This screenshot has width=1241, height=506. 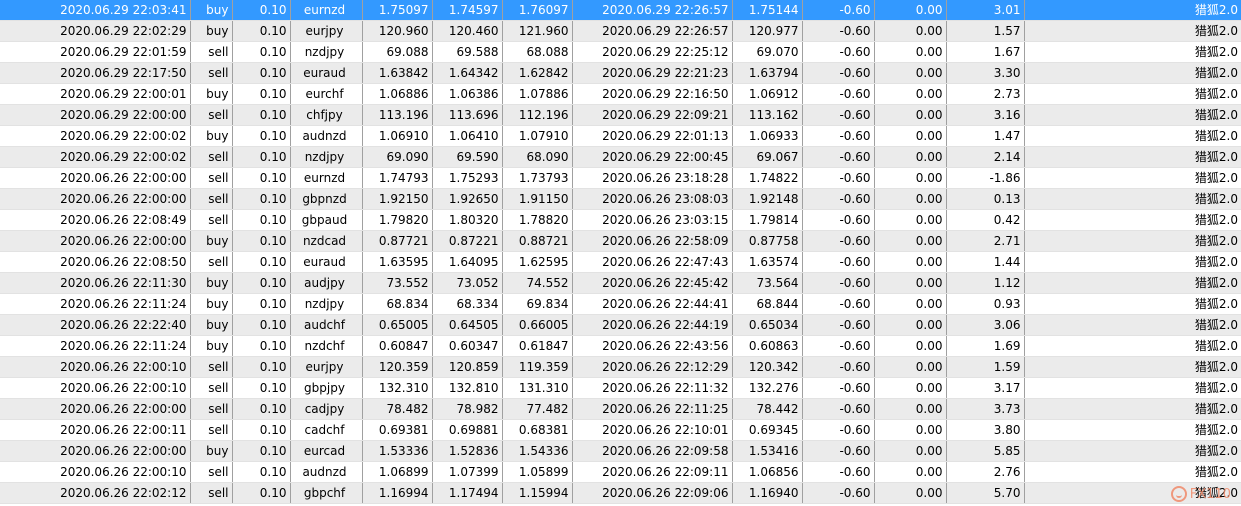 What do you see at coordinates (326, 367) in the screenshot?
I see `cell-symbol: eurjpy` at bounding box center [326, 367].